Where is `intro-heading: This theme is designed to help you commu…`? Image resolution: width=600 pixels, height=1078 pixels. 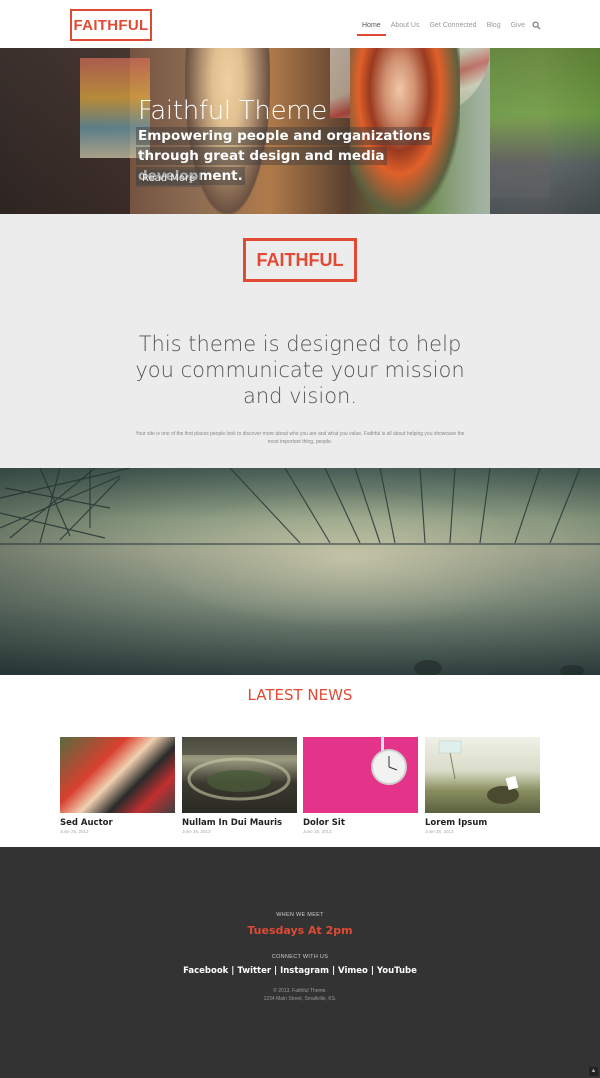 intro-heading: This theme is designed to help you commu… is located at coordinates (300, 370).